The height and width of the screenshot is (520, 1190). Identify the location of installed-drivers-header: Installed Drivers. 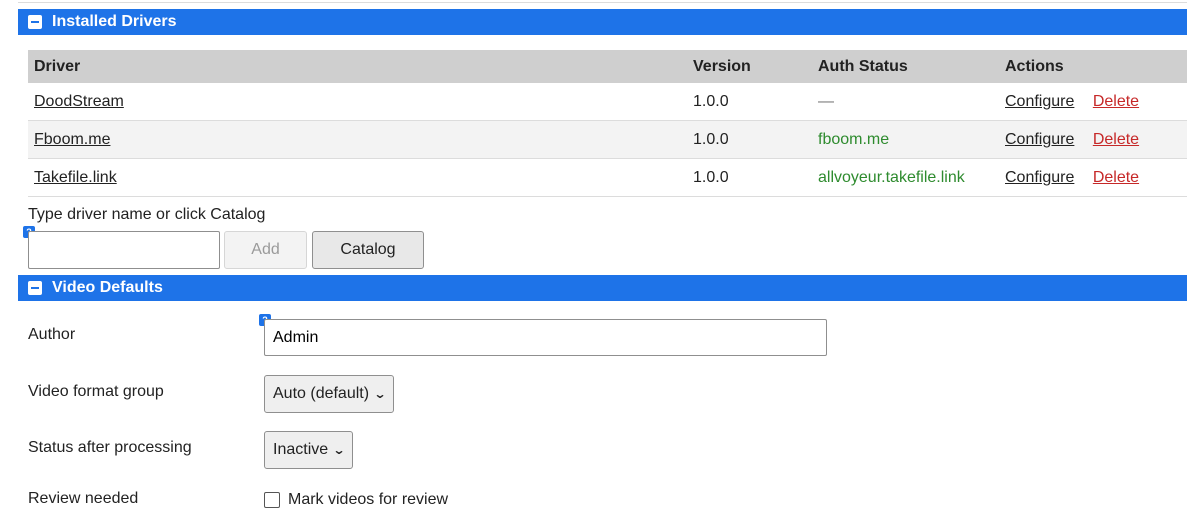
(602, 22).